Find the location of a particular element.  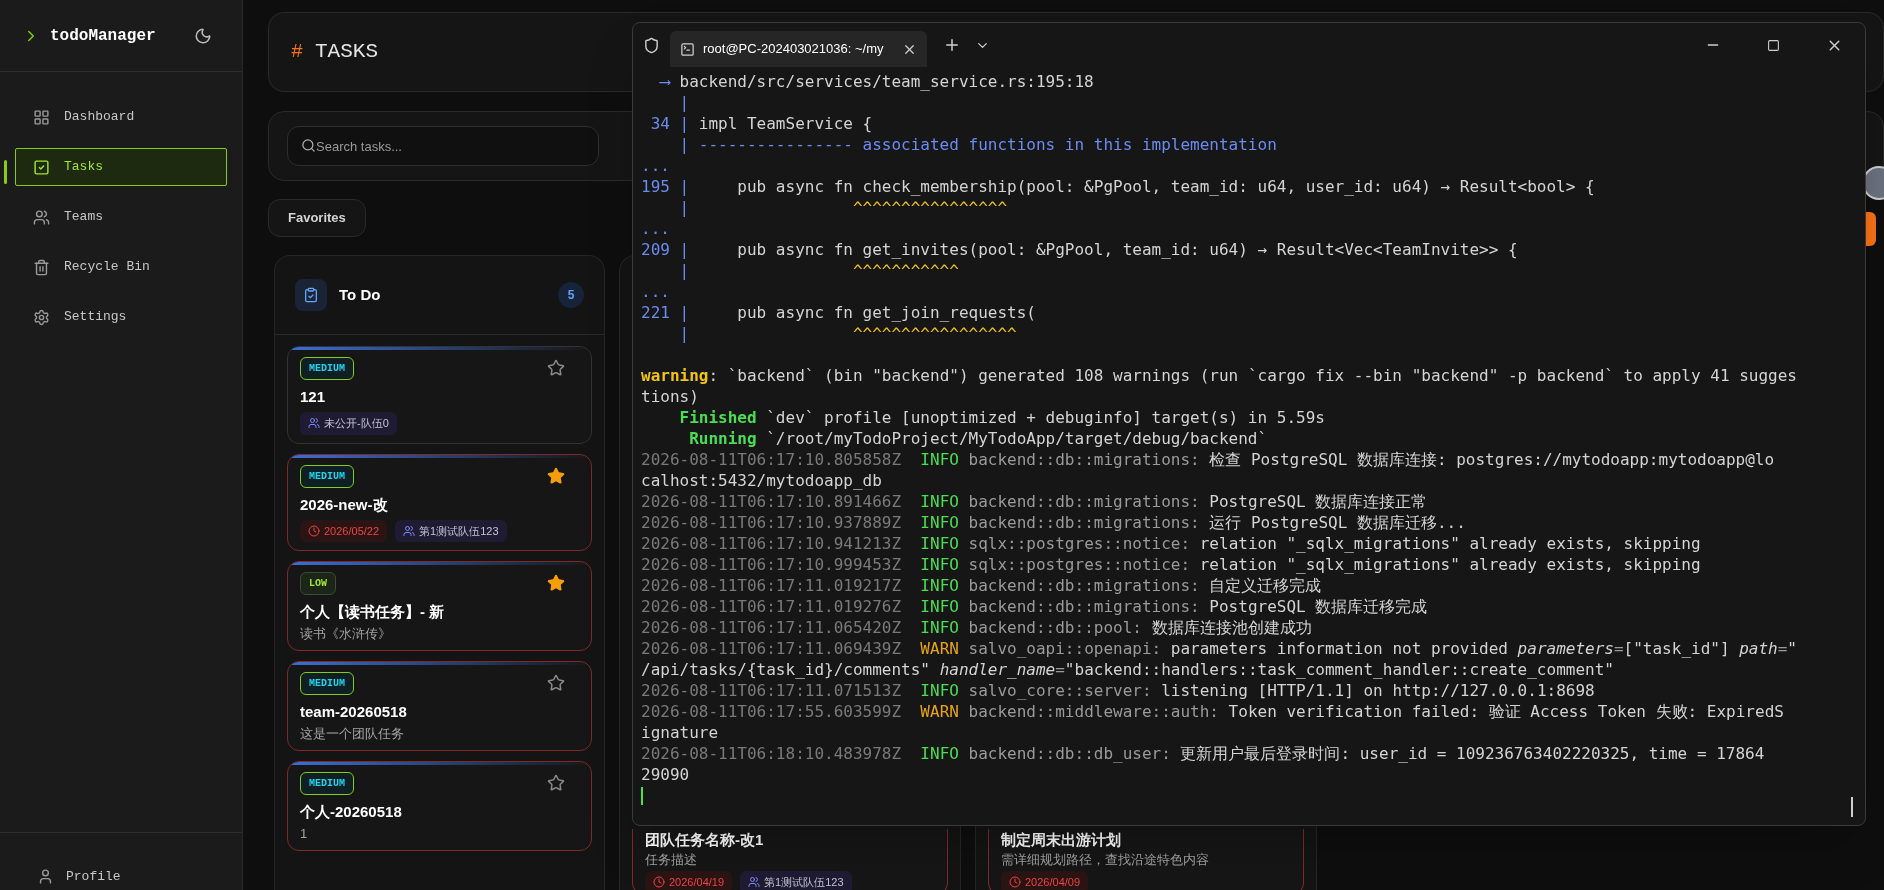

terminal-line: 29090 is located at coordinates (666, 774).